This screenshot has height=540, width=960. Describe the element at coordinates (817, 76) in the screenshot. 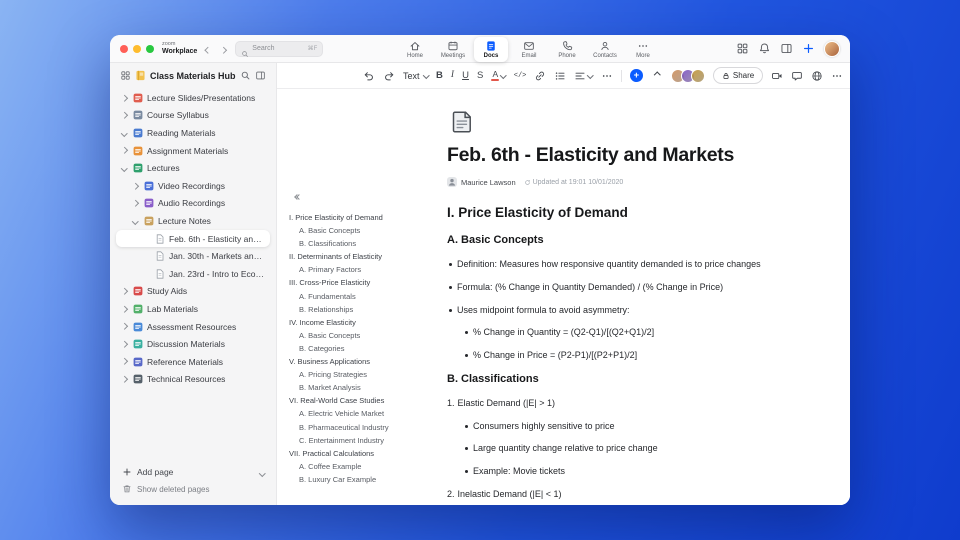

I see `language-icon` at that location.